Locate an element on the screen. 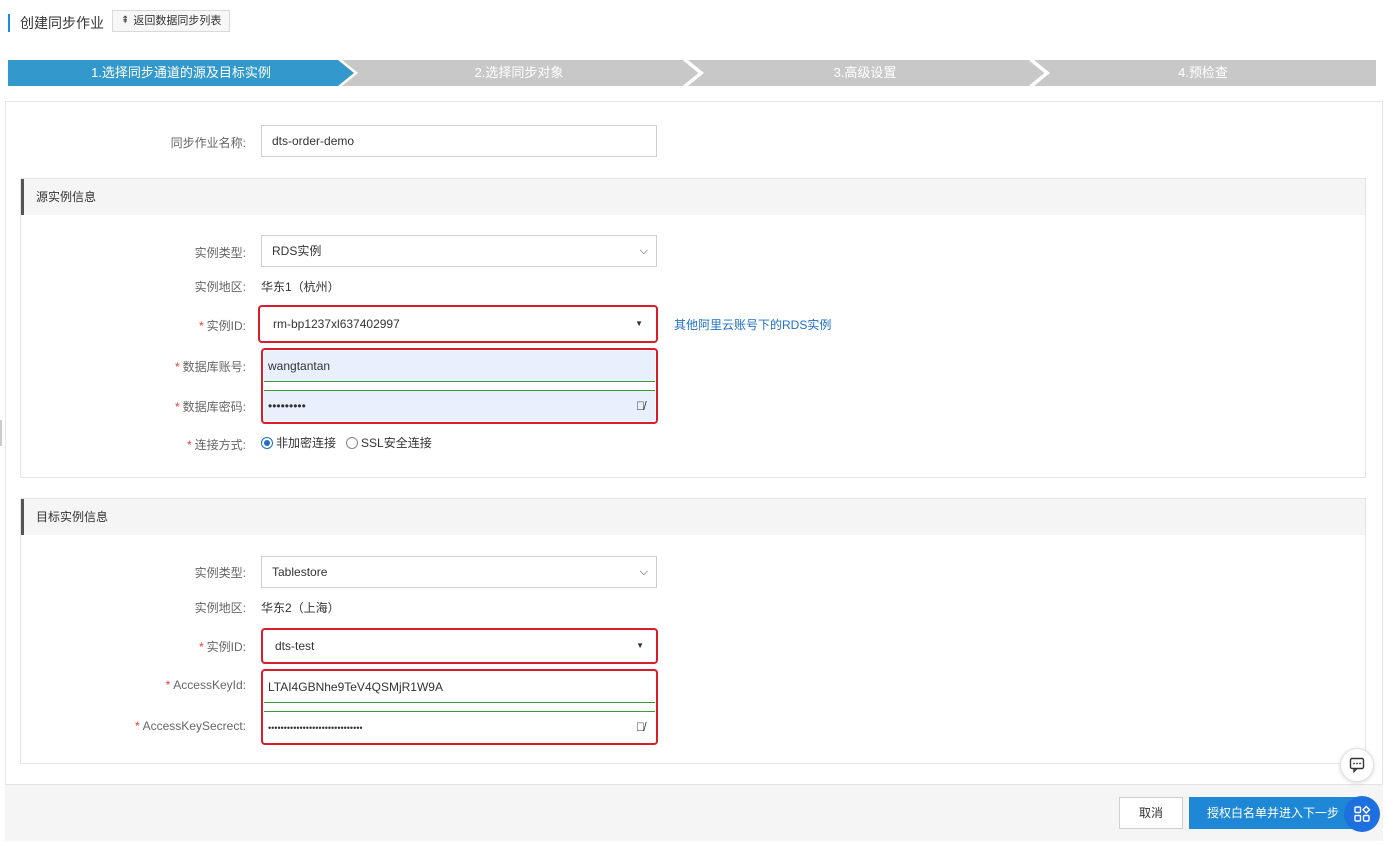 This screenshot has height=844, width=1388. connection-radio-group: 非加密连接 SSL安全连接 is located at coordinates (351, 442).